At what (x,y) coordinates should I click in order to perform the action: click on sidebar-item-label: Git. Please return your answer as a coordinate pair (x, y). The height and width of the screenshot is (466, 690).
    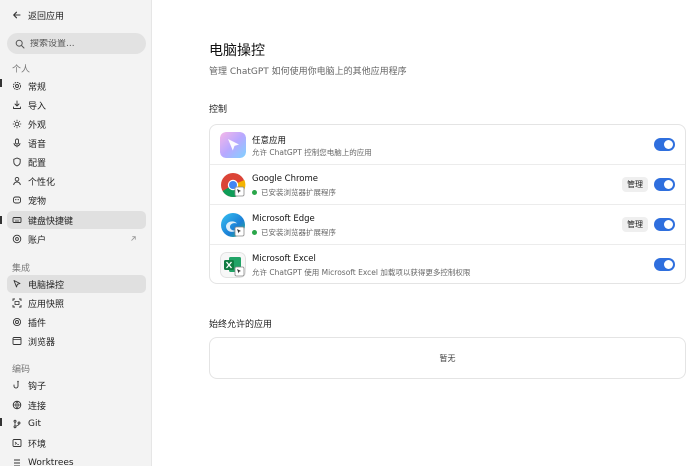
    Looking at the image, I should click on (35, 424).